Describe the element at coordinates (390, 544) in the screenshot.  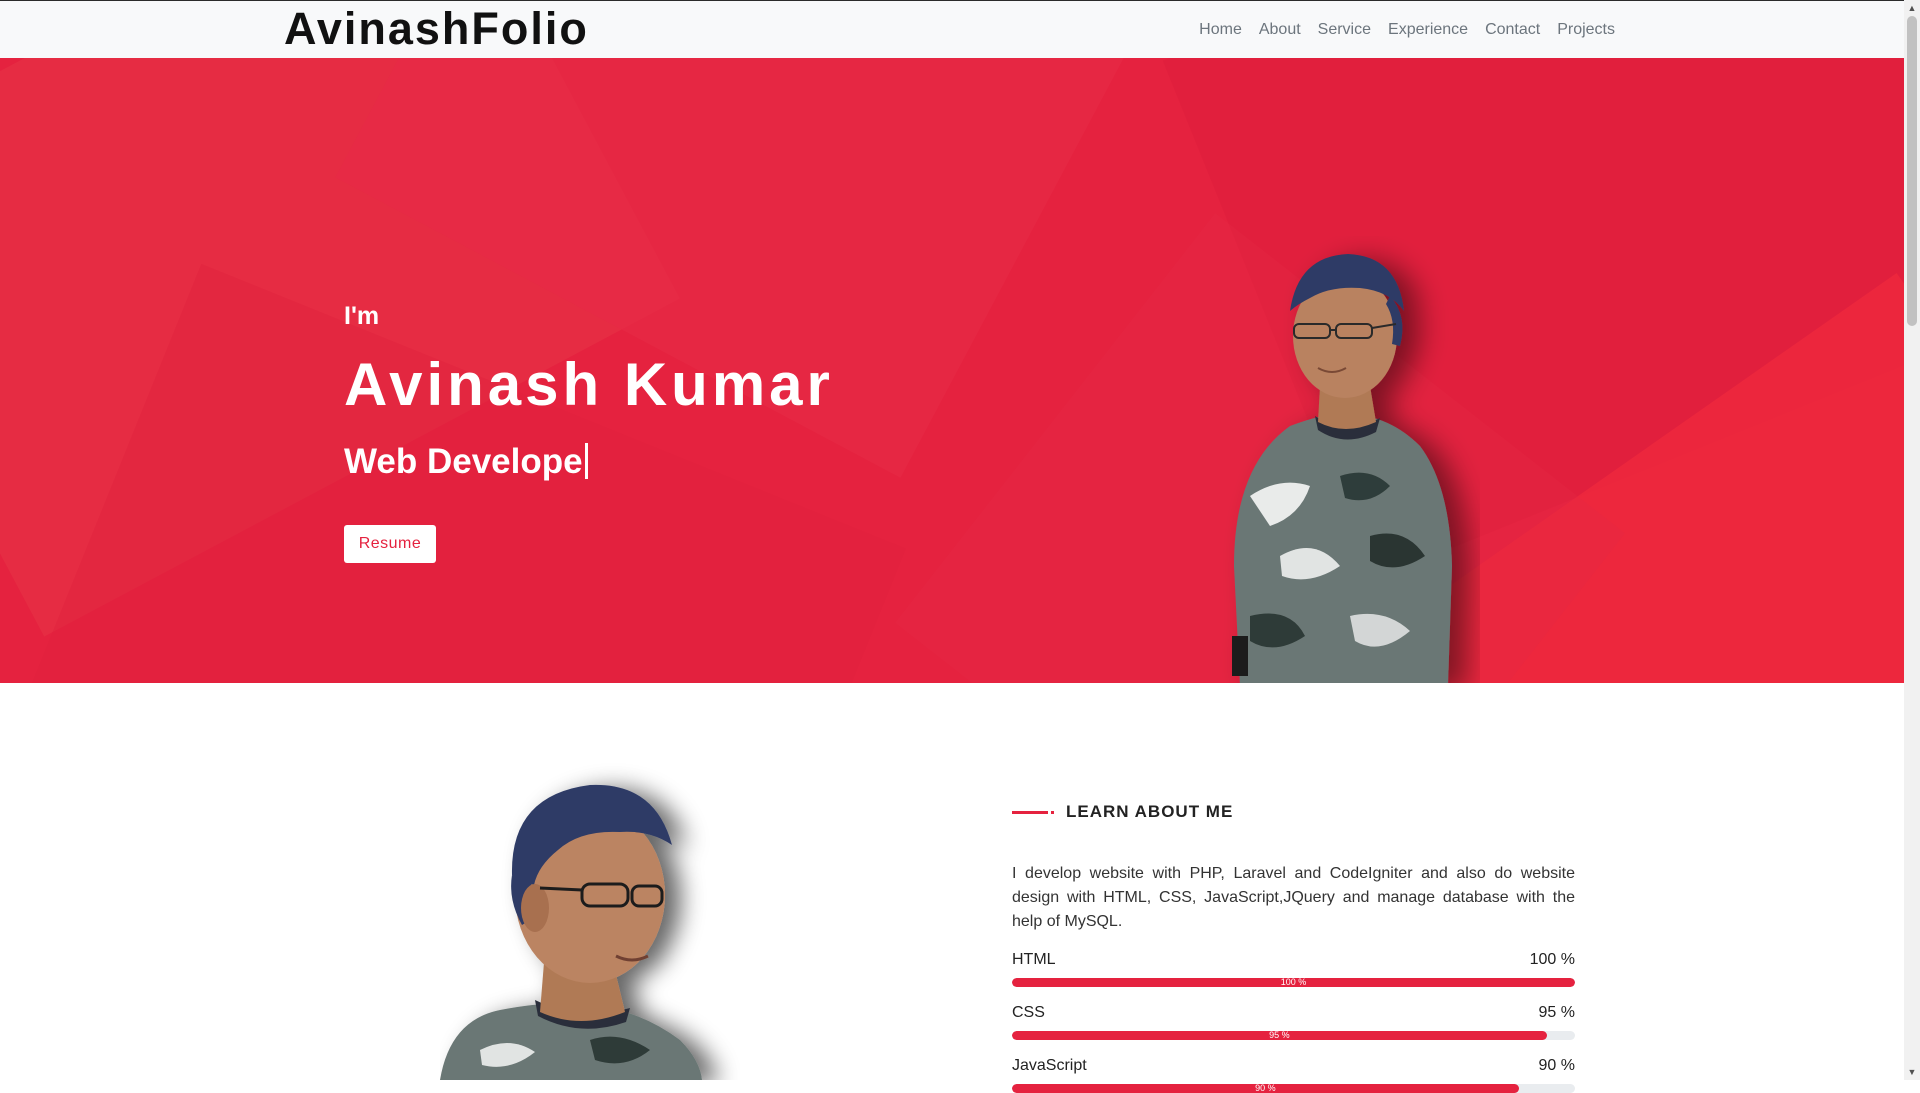
I see `resume-button: Resume` at that location.